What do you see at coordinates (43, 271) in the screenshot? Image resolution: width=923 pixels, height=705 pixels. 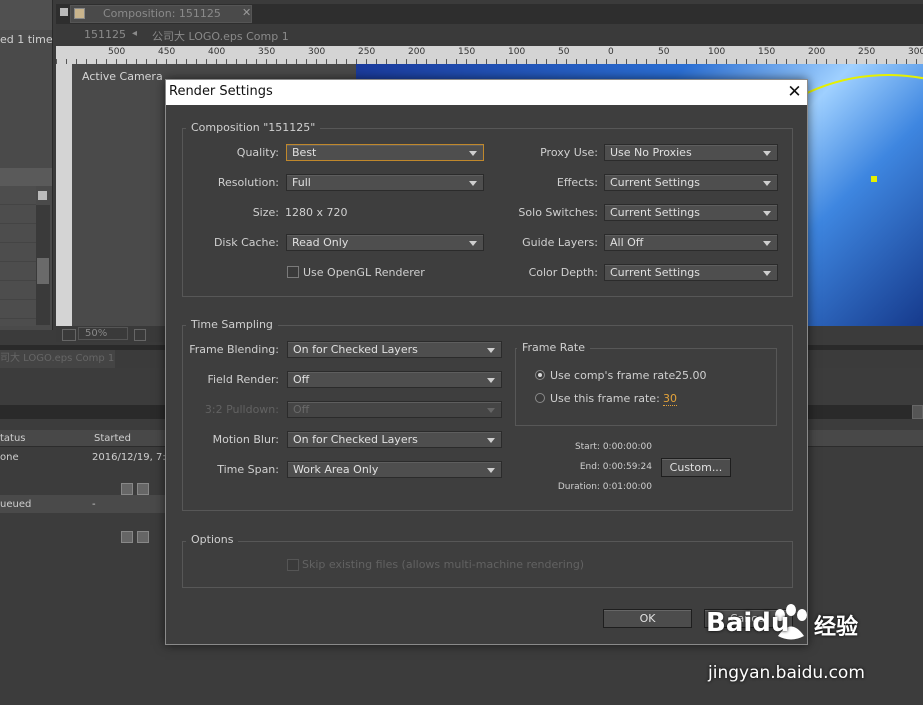 I see `project-scroll-thumb` at bounding box center [43, 271].